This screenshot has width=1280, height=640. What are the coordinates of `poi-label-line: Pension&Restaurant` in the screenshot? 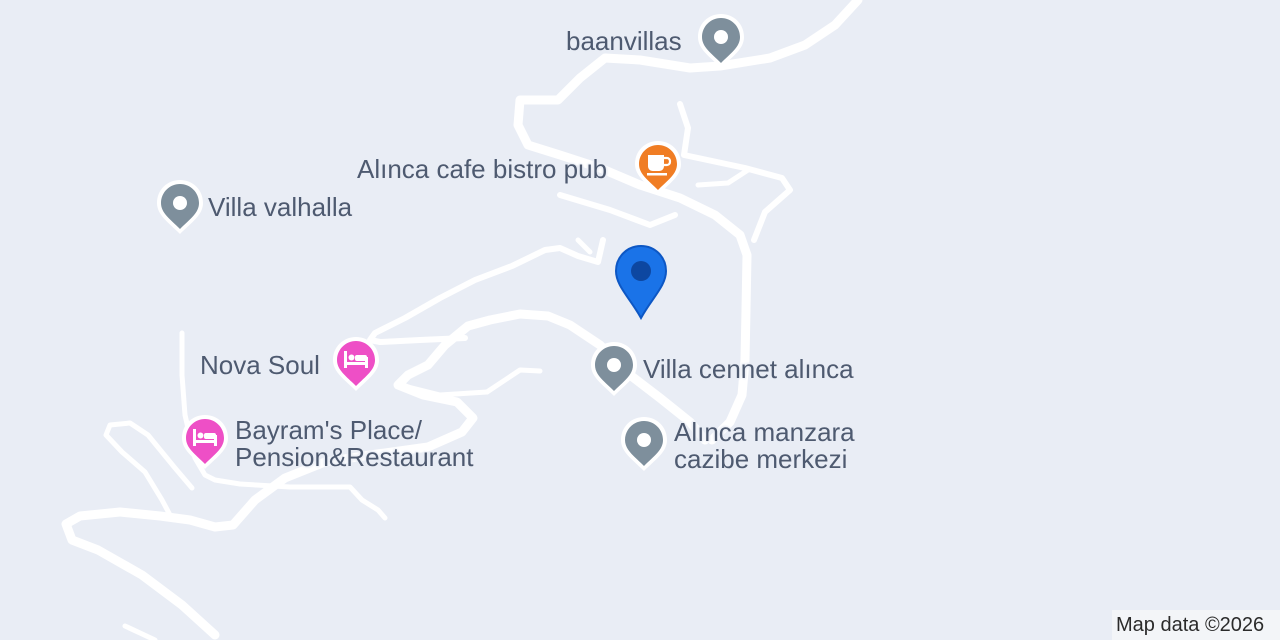 It's located at (354, 457).